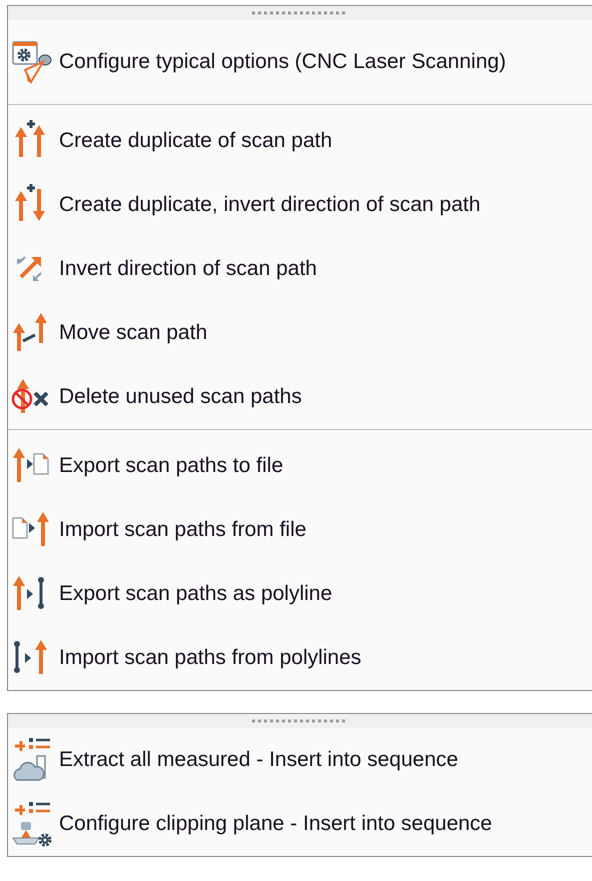 Image resolution: width=592 pixels, height=881 pixels. I want to click on menu-item: Create duplicate, invert direction of scan path, so click(300, 205).